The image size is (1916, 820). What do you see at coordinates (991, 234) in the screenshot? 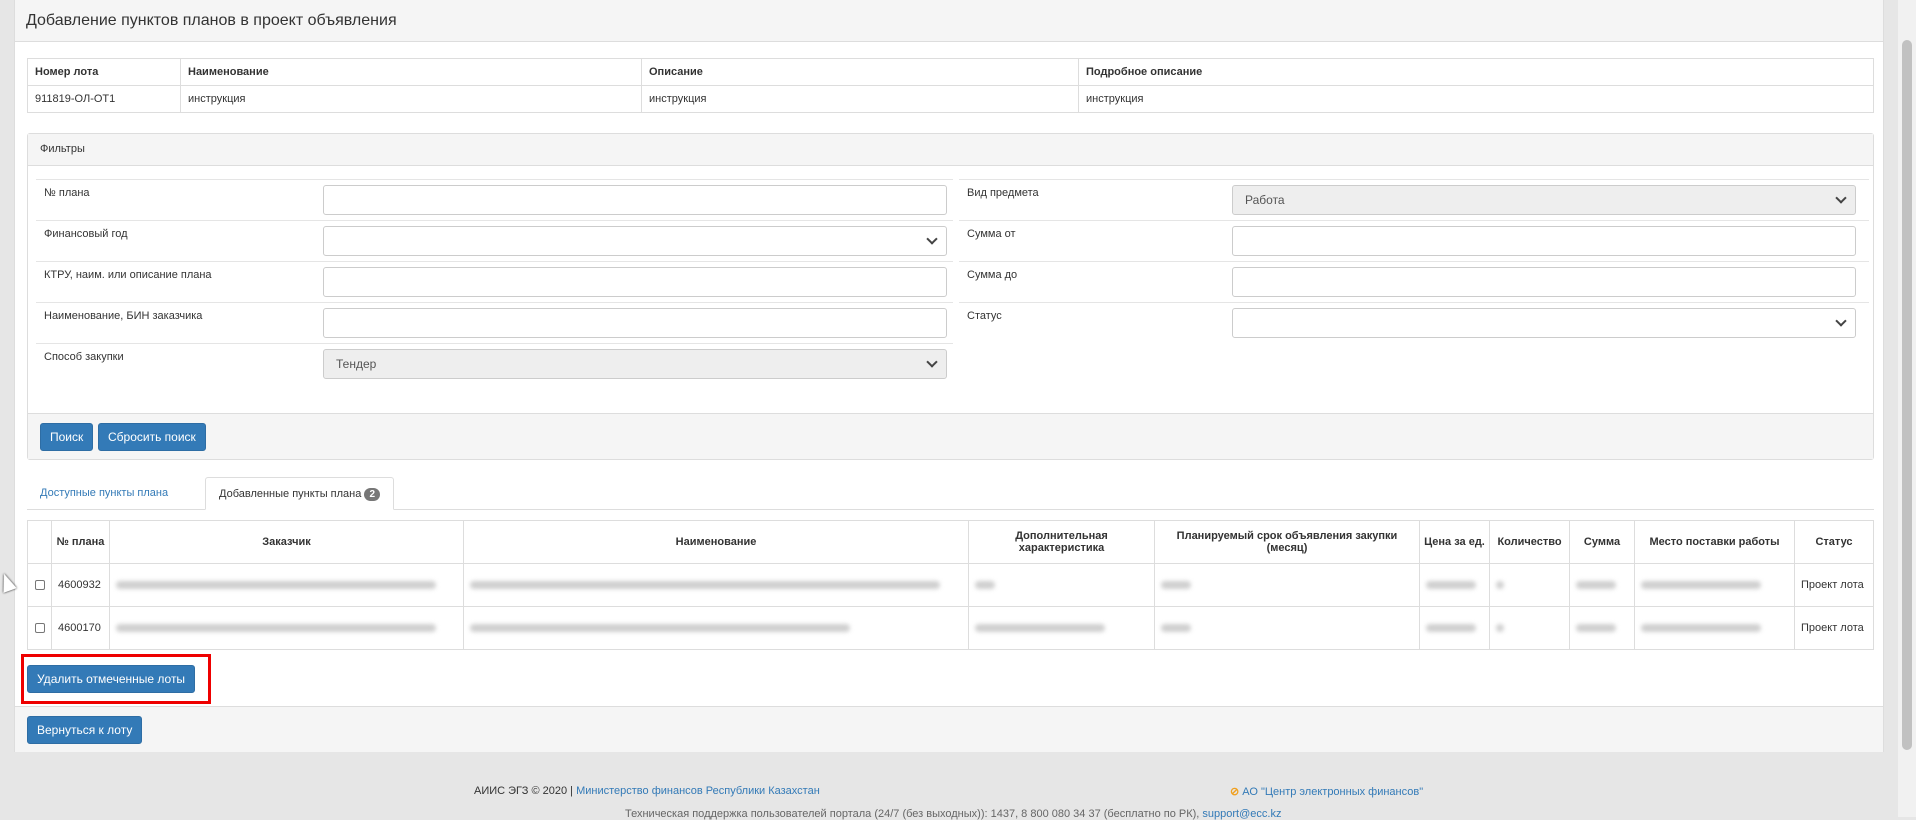
I see `sum-from-label: Сумма от` at bounding box center [991, 234].